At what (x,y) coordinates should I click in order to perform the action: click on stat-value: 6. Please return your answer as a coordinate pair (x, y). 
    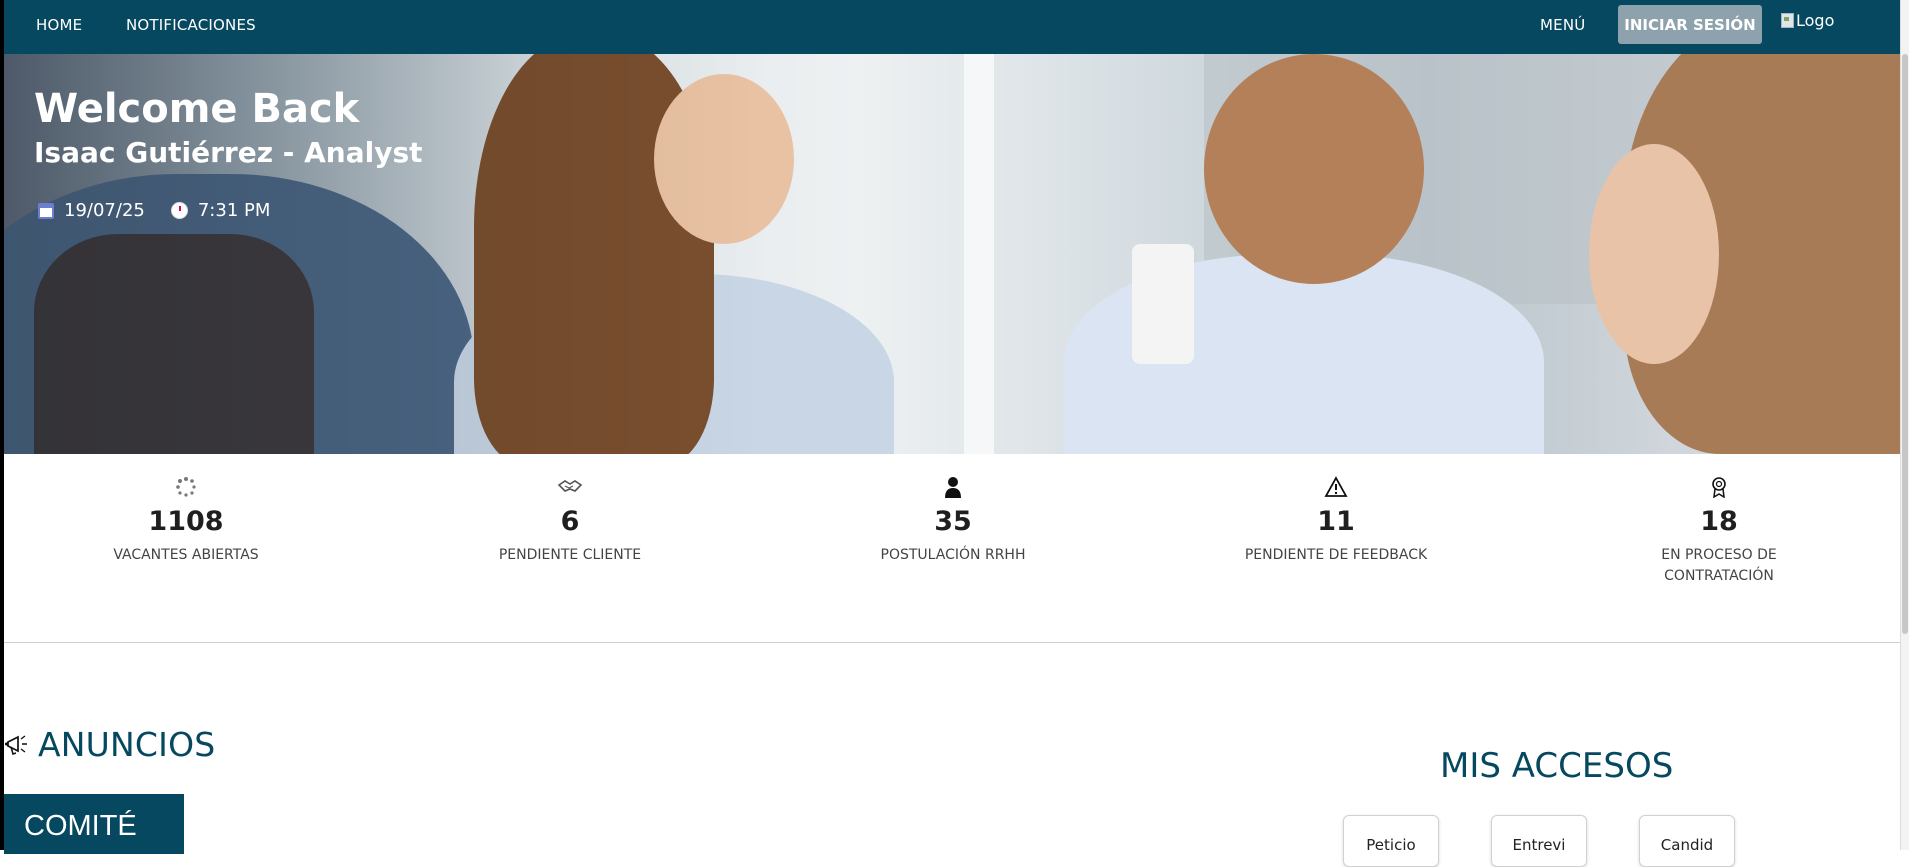
    Looking at the image, I should click on (570, 521).